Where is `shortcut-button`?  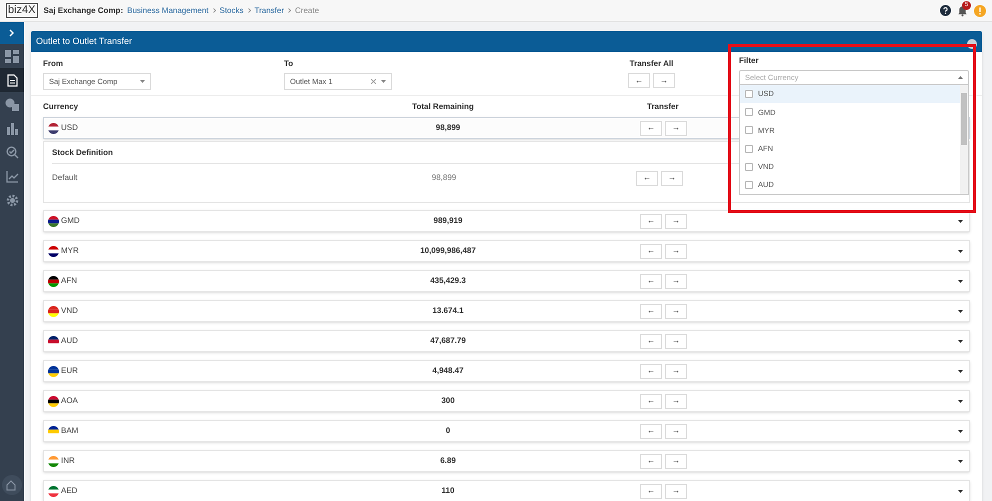
shortcut-button is located at coordinates (12, 485).